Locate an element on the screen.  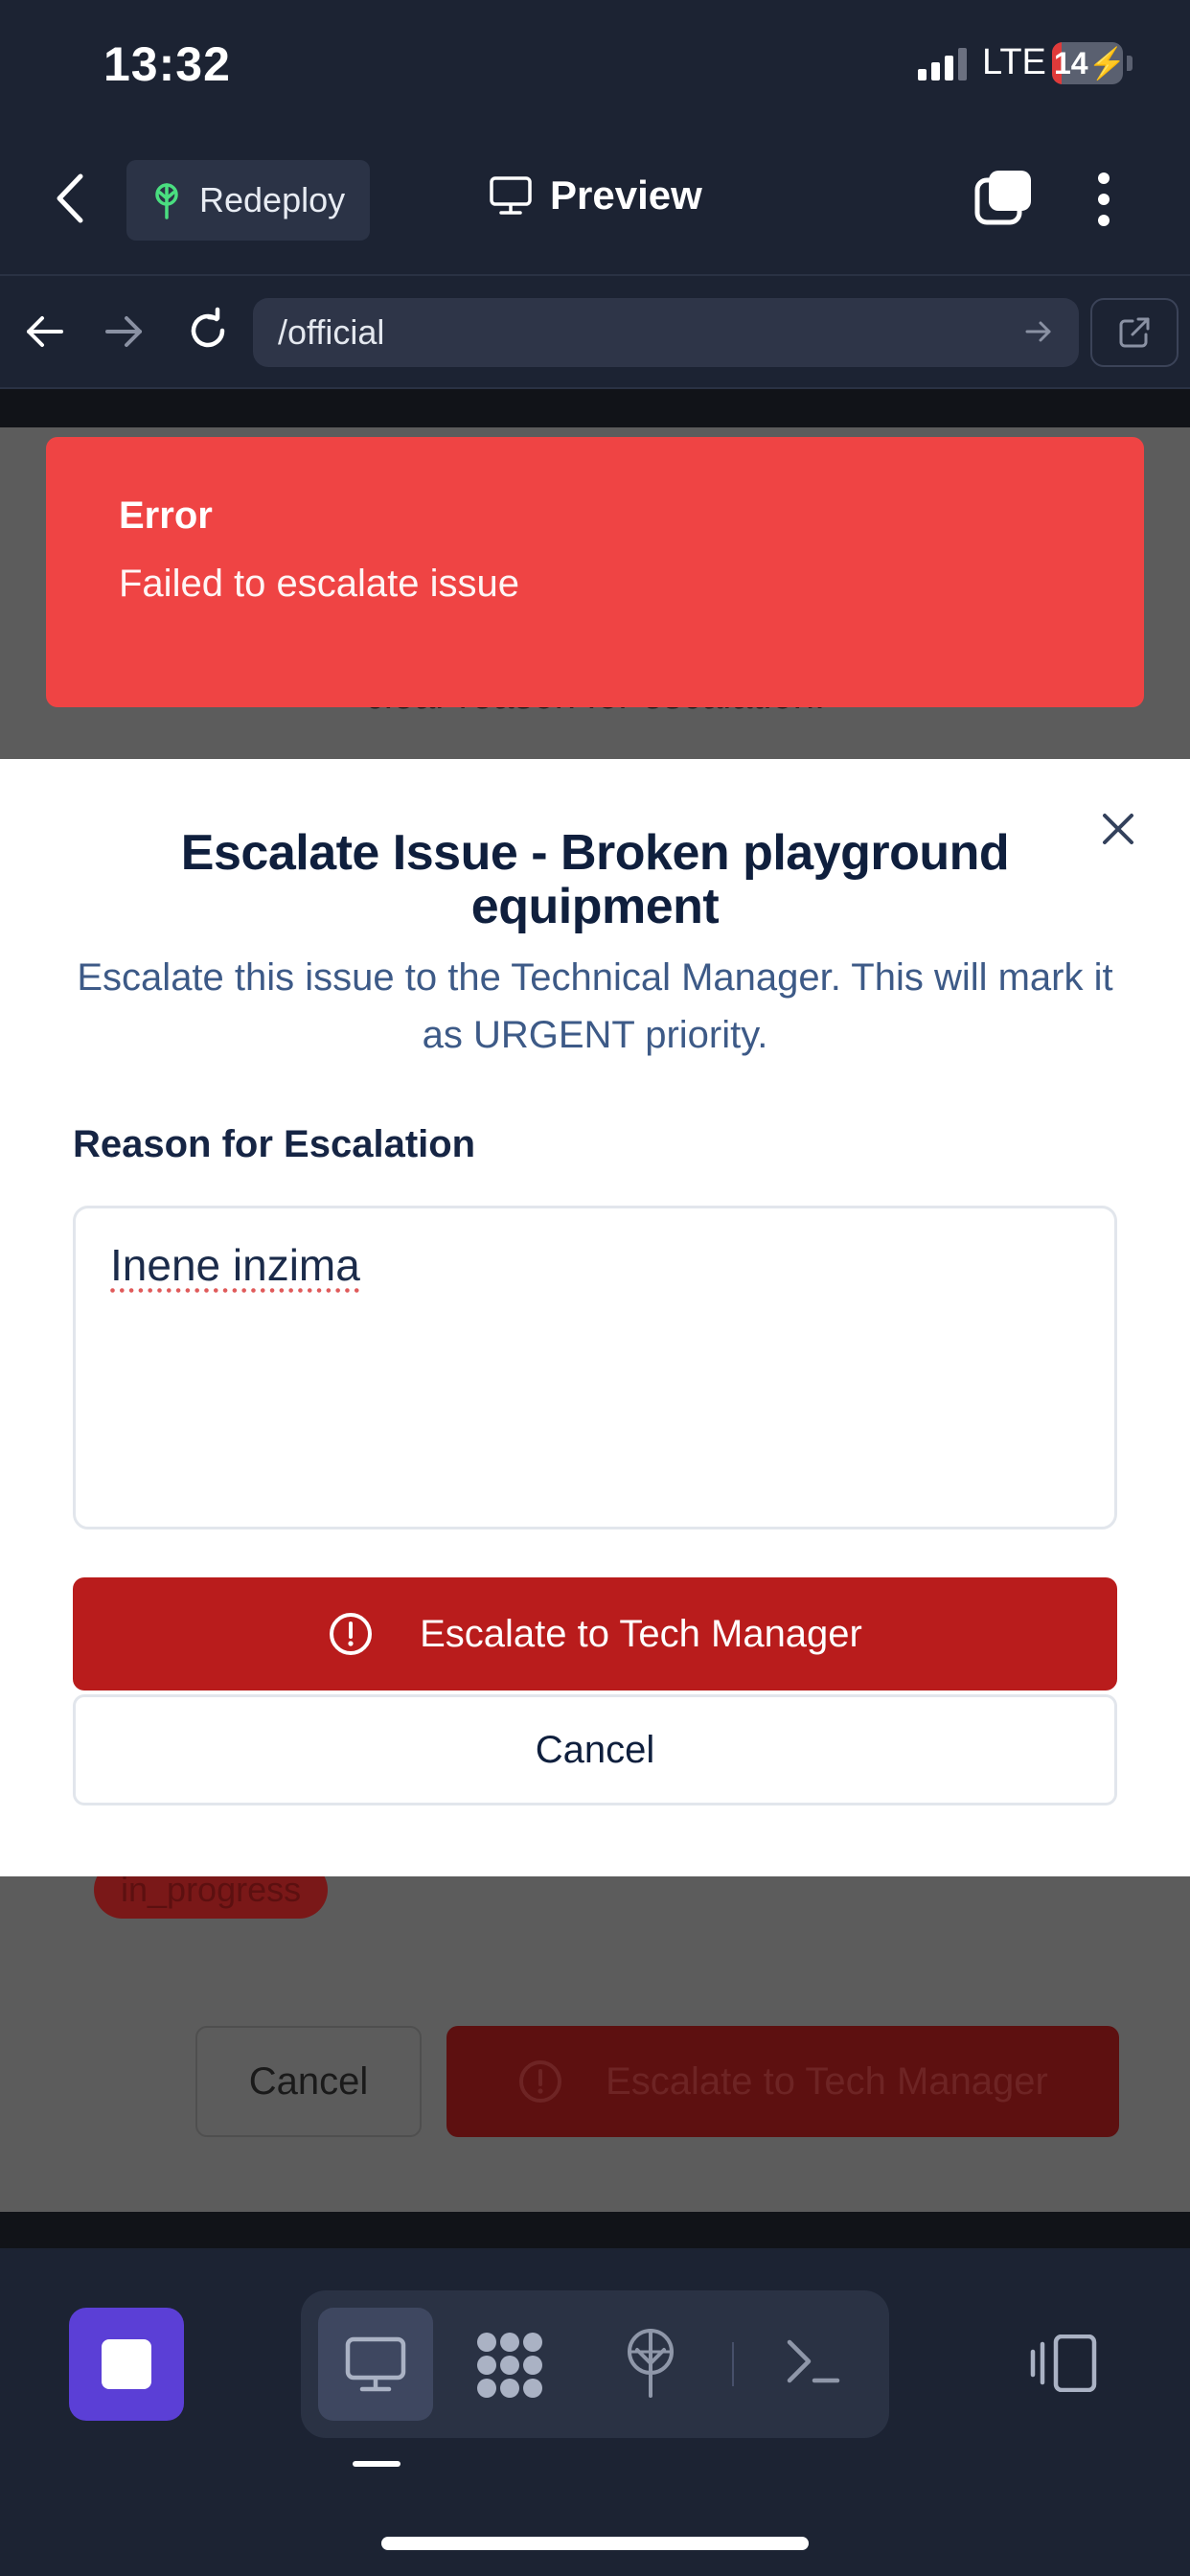
preview-tool-button is located at coordinates (375, 2364).